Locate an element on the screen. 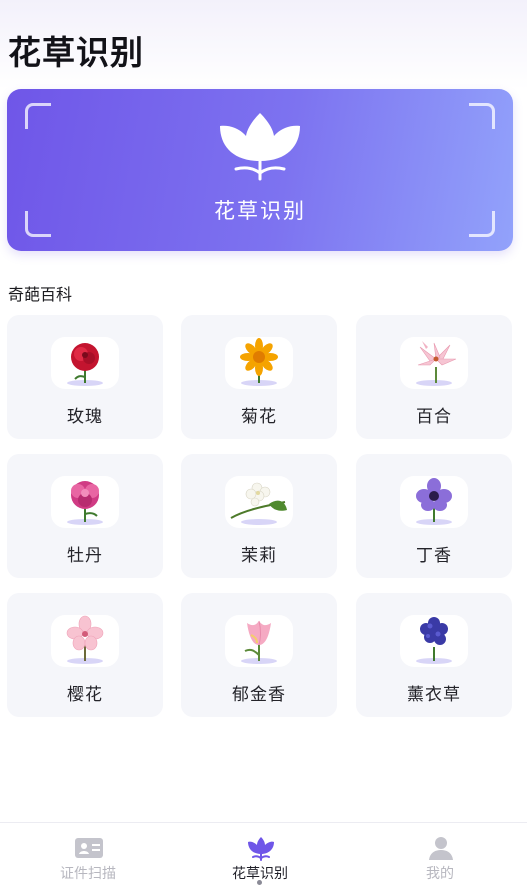 This screenshot has height=886, width=527. flower-card-chrysanthemum: 菊花 is located at coordinates (259, 377).